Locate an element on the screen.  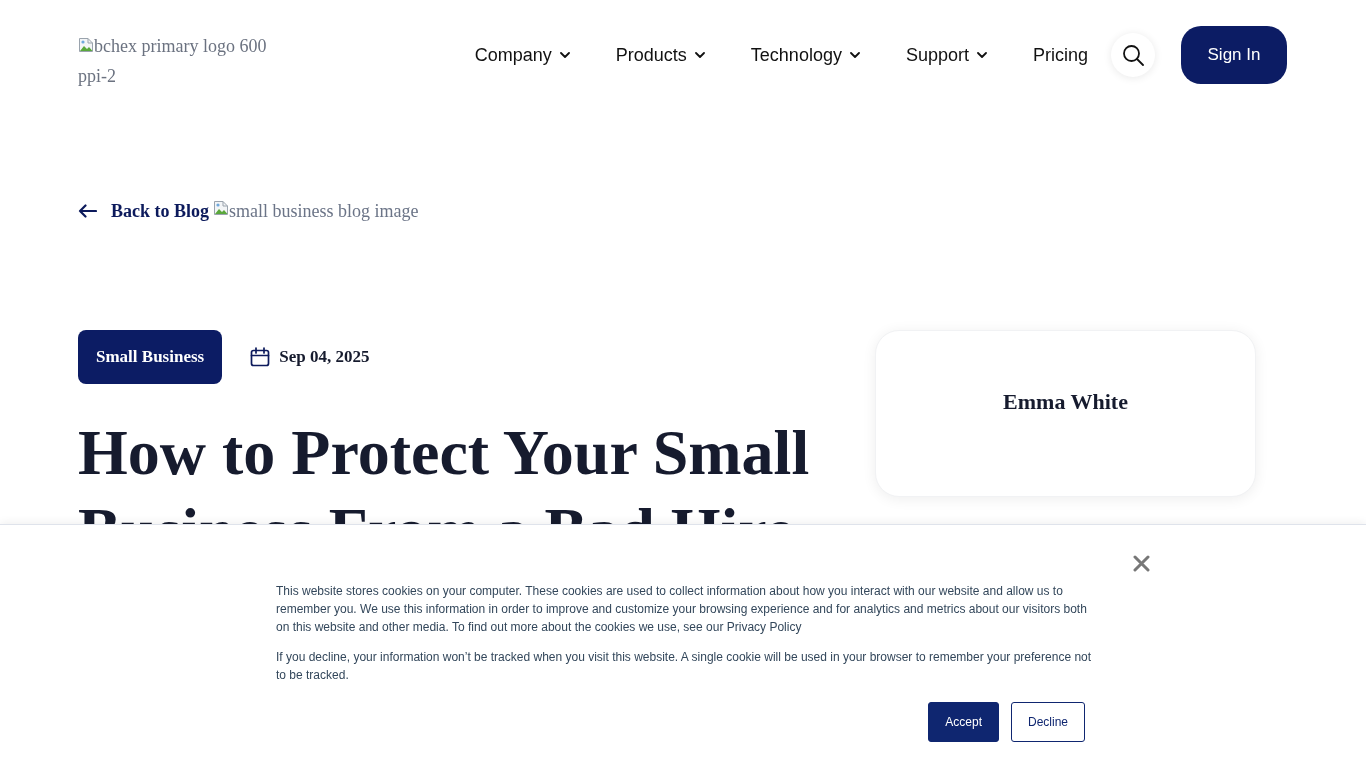
cookie-notice-text: This website stores cookies on your computer. These cookies are used to collect information about how you interact with our website and allow us to remember you. We use this information in order to improve and customize your browsing experience and for analytics and metrics about our visitors both on this website and other media. To find out more about the cookies we use, see our Privacy Policy is located at coordinates (682, 609).